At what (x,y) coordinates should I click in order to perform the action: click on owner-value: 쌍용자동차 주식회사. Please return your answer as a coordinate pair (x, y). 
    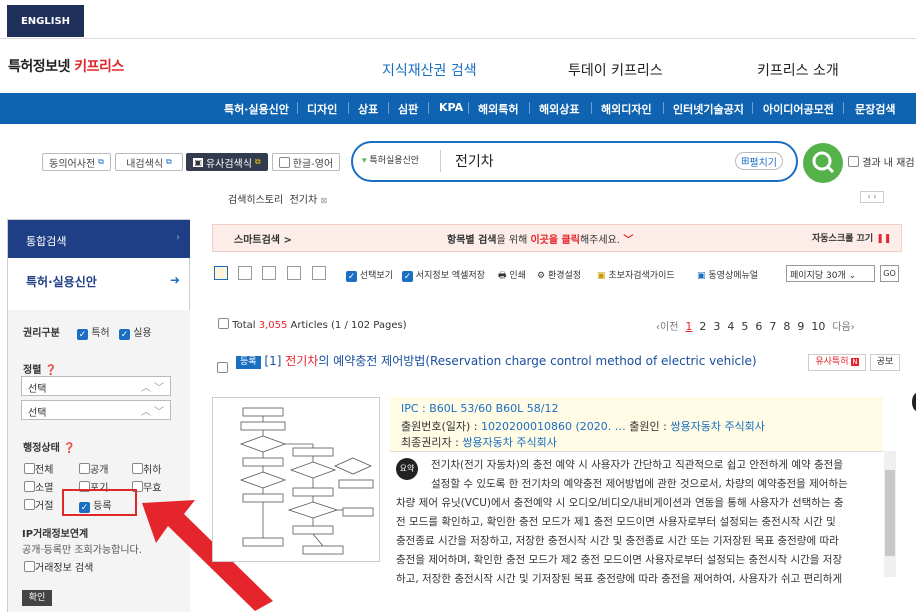
    Looking at the image, I should click on (509, 442).